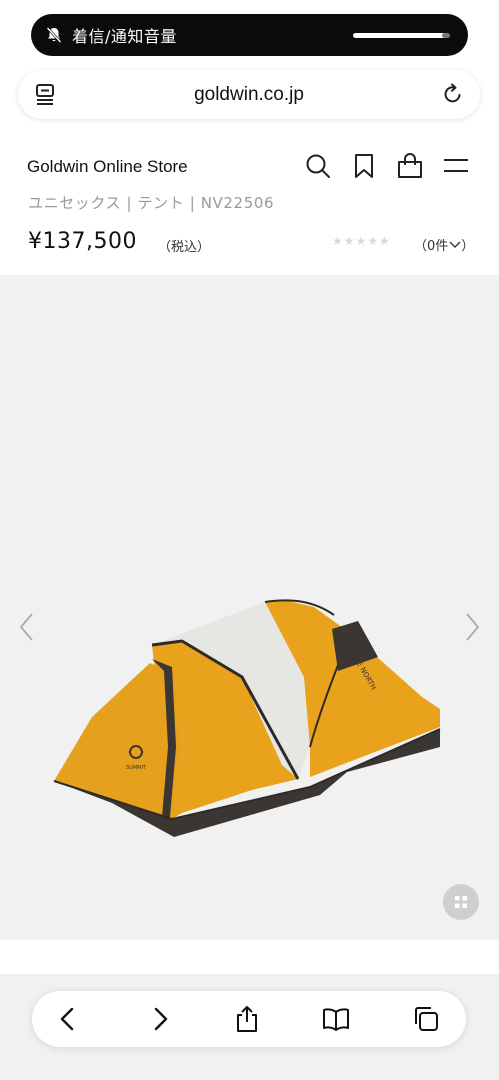 This screenshot has width=499, height=1080. Describe the element at coordinates (184, 247) in the screenshot. I see `tax-note: （税込）` at that location.